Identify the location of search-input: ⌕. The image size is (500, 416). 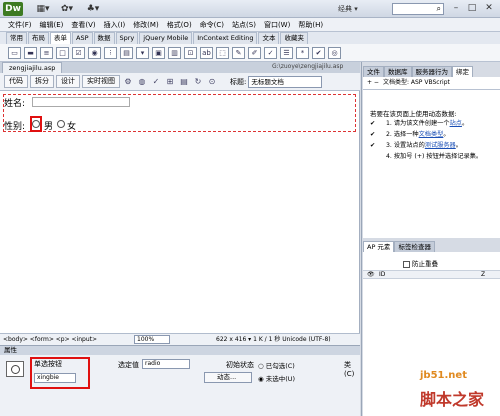
(418, 9).